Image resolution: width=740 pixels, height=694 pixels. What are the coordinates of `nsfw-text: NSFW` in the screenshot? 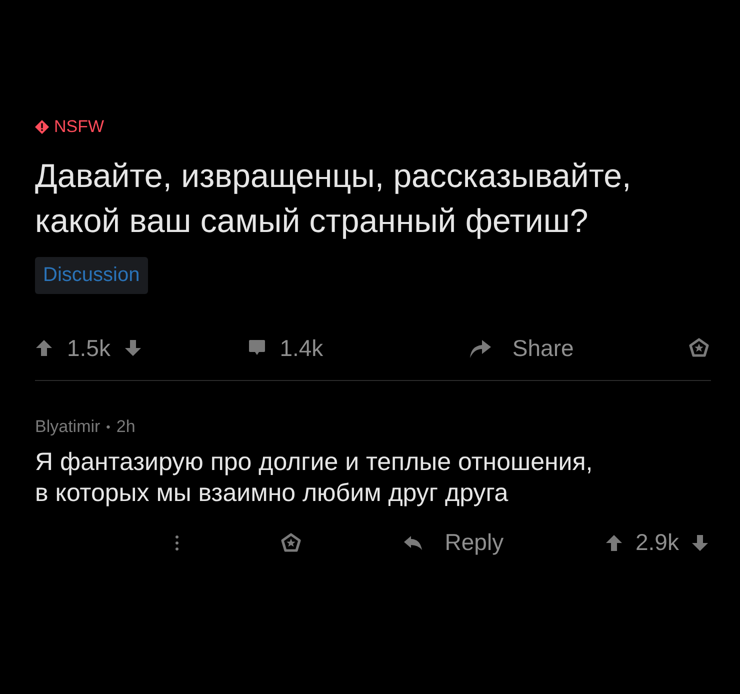 It's located at (79, 127).